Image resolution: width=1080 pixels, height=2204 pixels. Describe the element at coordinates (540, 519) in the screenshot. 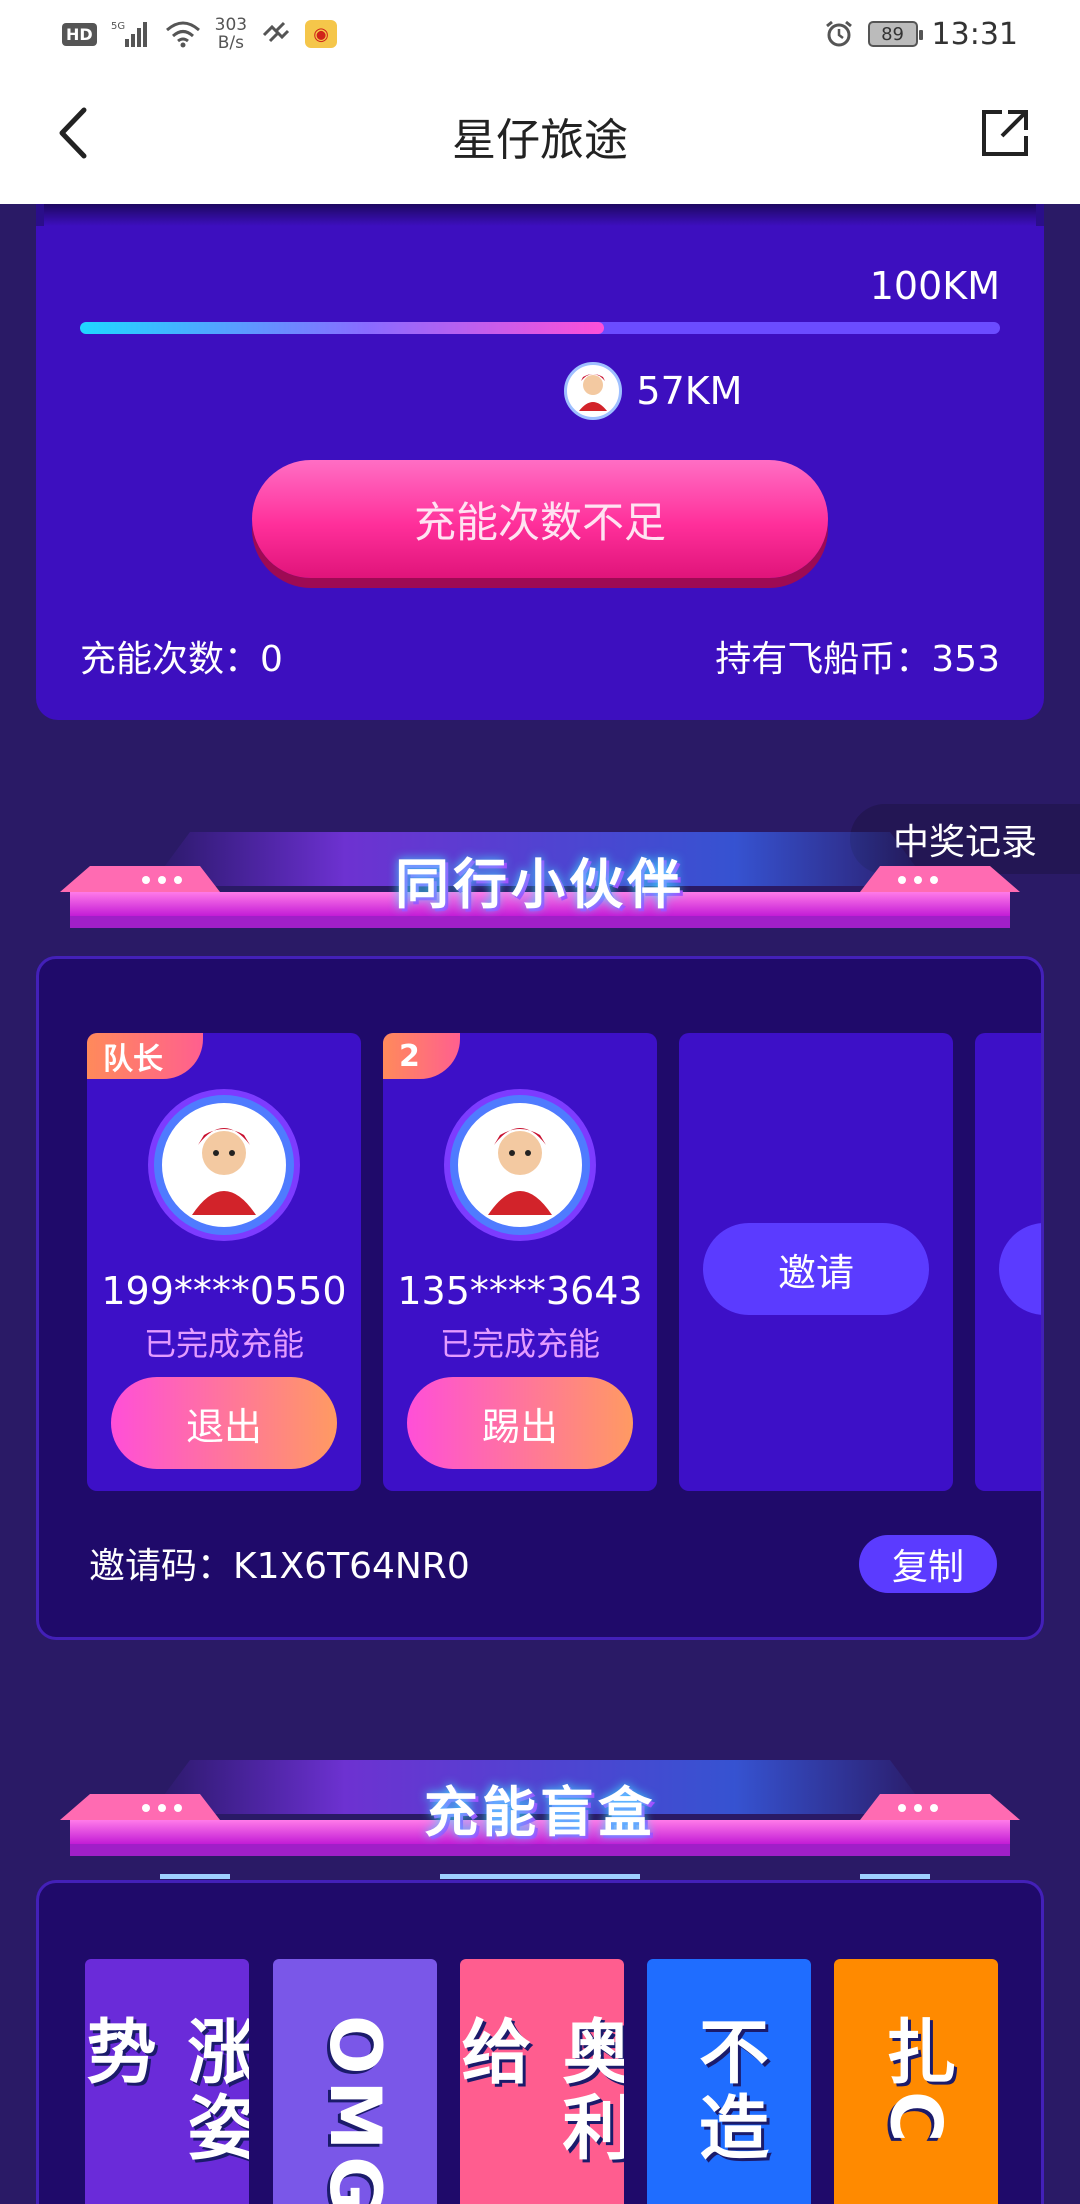

I see `charge-button: 充能次数不足` at that location.